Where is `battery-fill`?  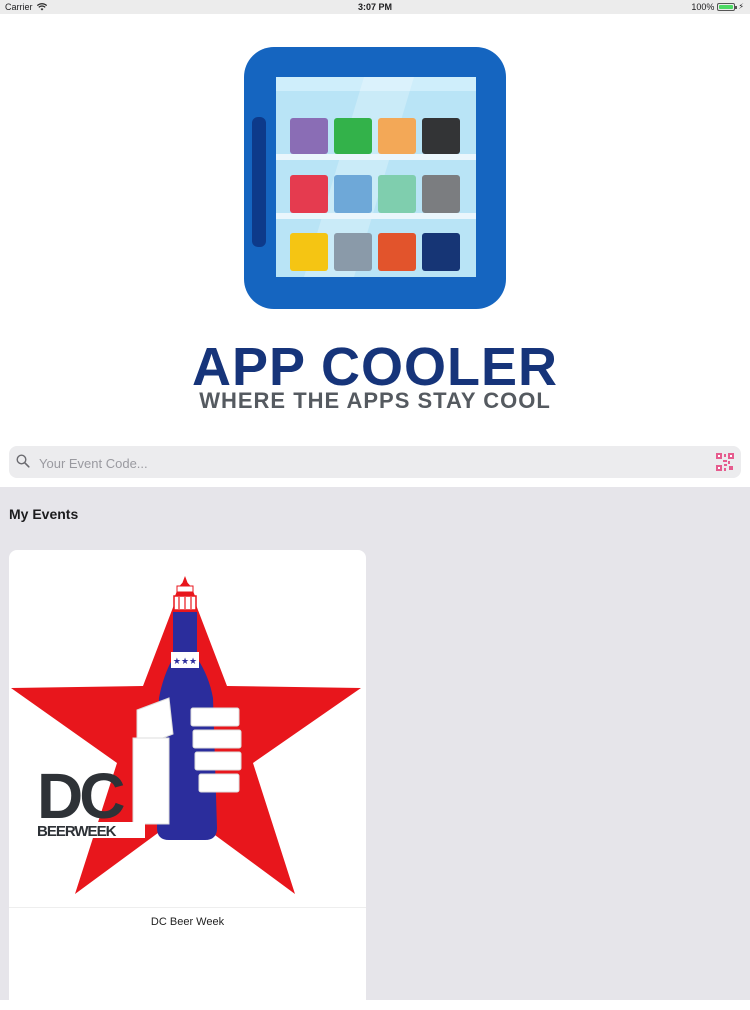 battery-fill is located at coordinates (726, 7).